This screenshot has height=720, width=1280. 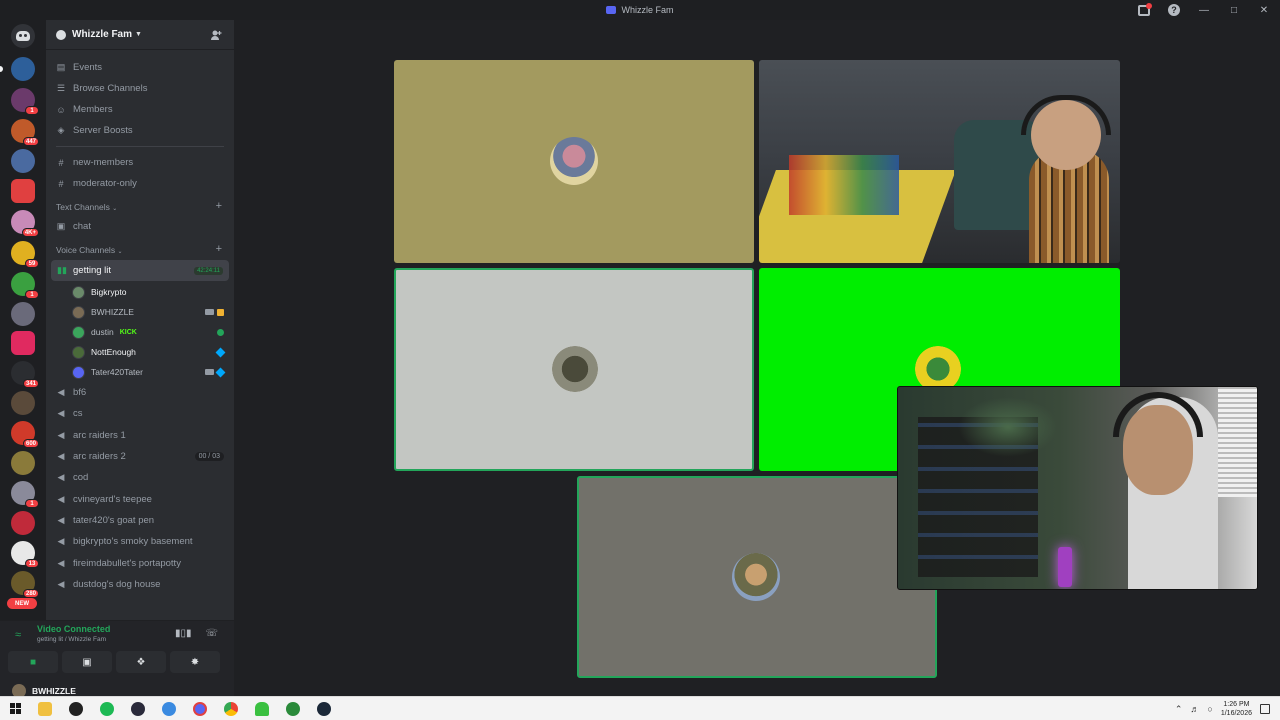 What do you see at coordinates (25, 584) in the screenshot?
I see `server-icon: 280` at bounding box center [25, 584].